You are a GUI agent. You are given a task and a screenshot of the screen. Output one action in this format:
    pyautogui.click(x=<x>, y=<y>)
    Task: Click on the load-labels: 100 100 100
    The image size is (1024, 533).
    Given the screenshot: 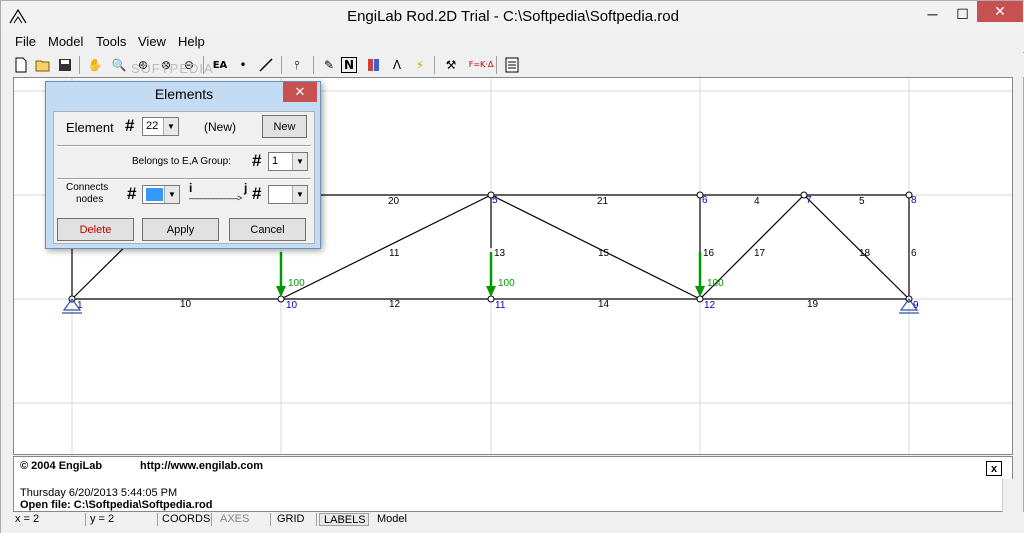 What is the action you would take?
    pyautogui.click(x=506, y=283)
    